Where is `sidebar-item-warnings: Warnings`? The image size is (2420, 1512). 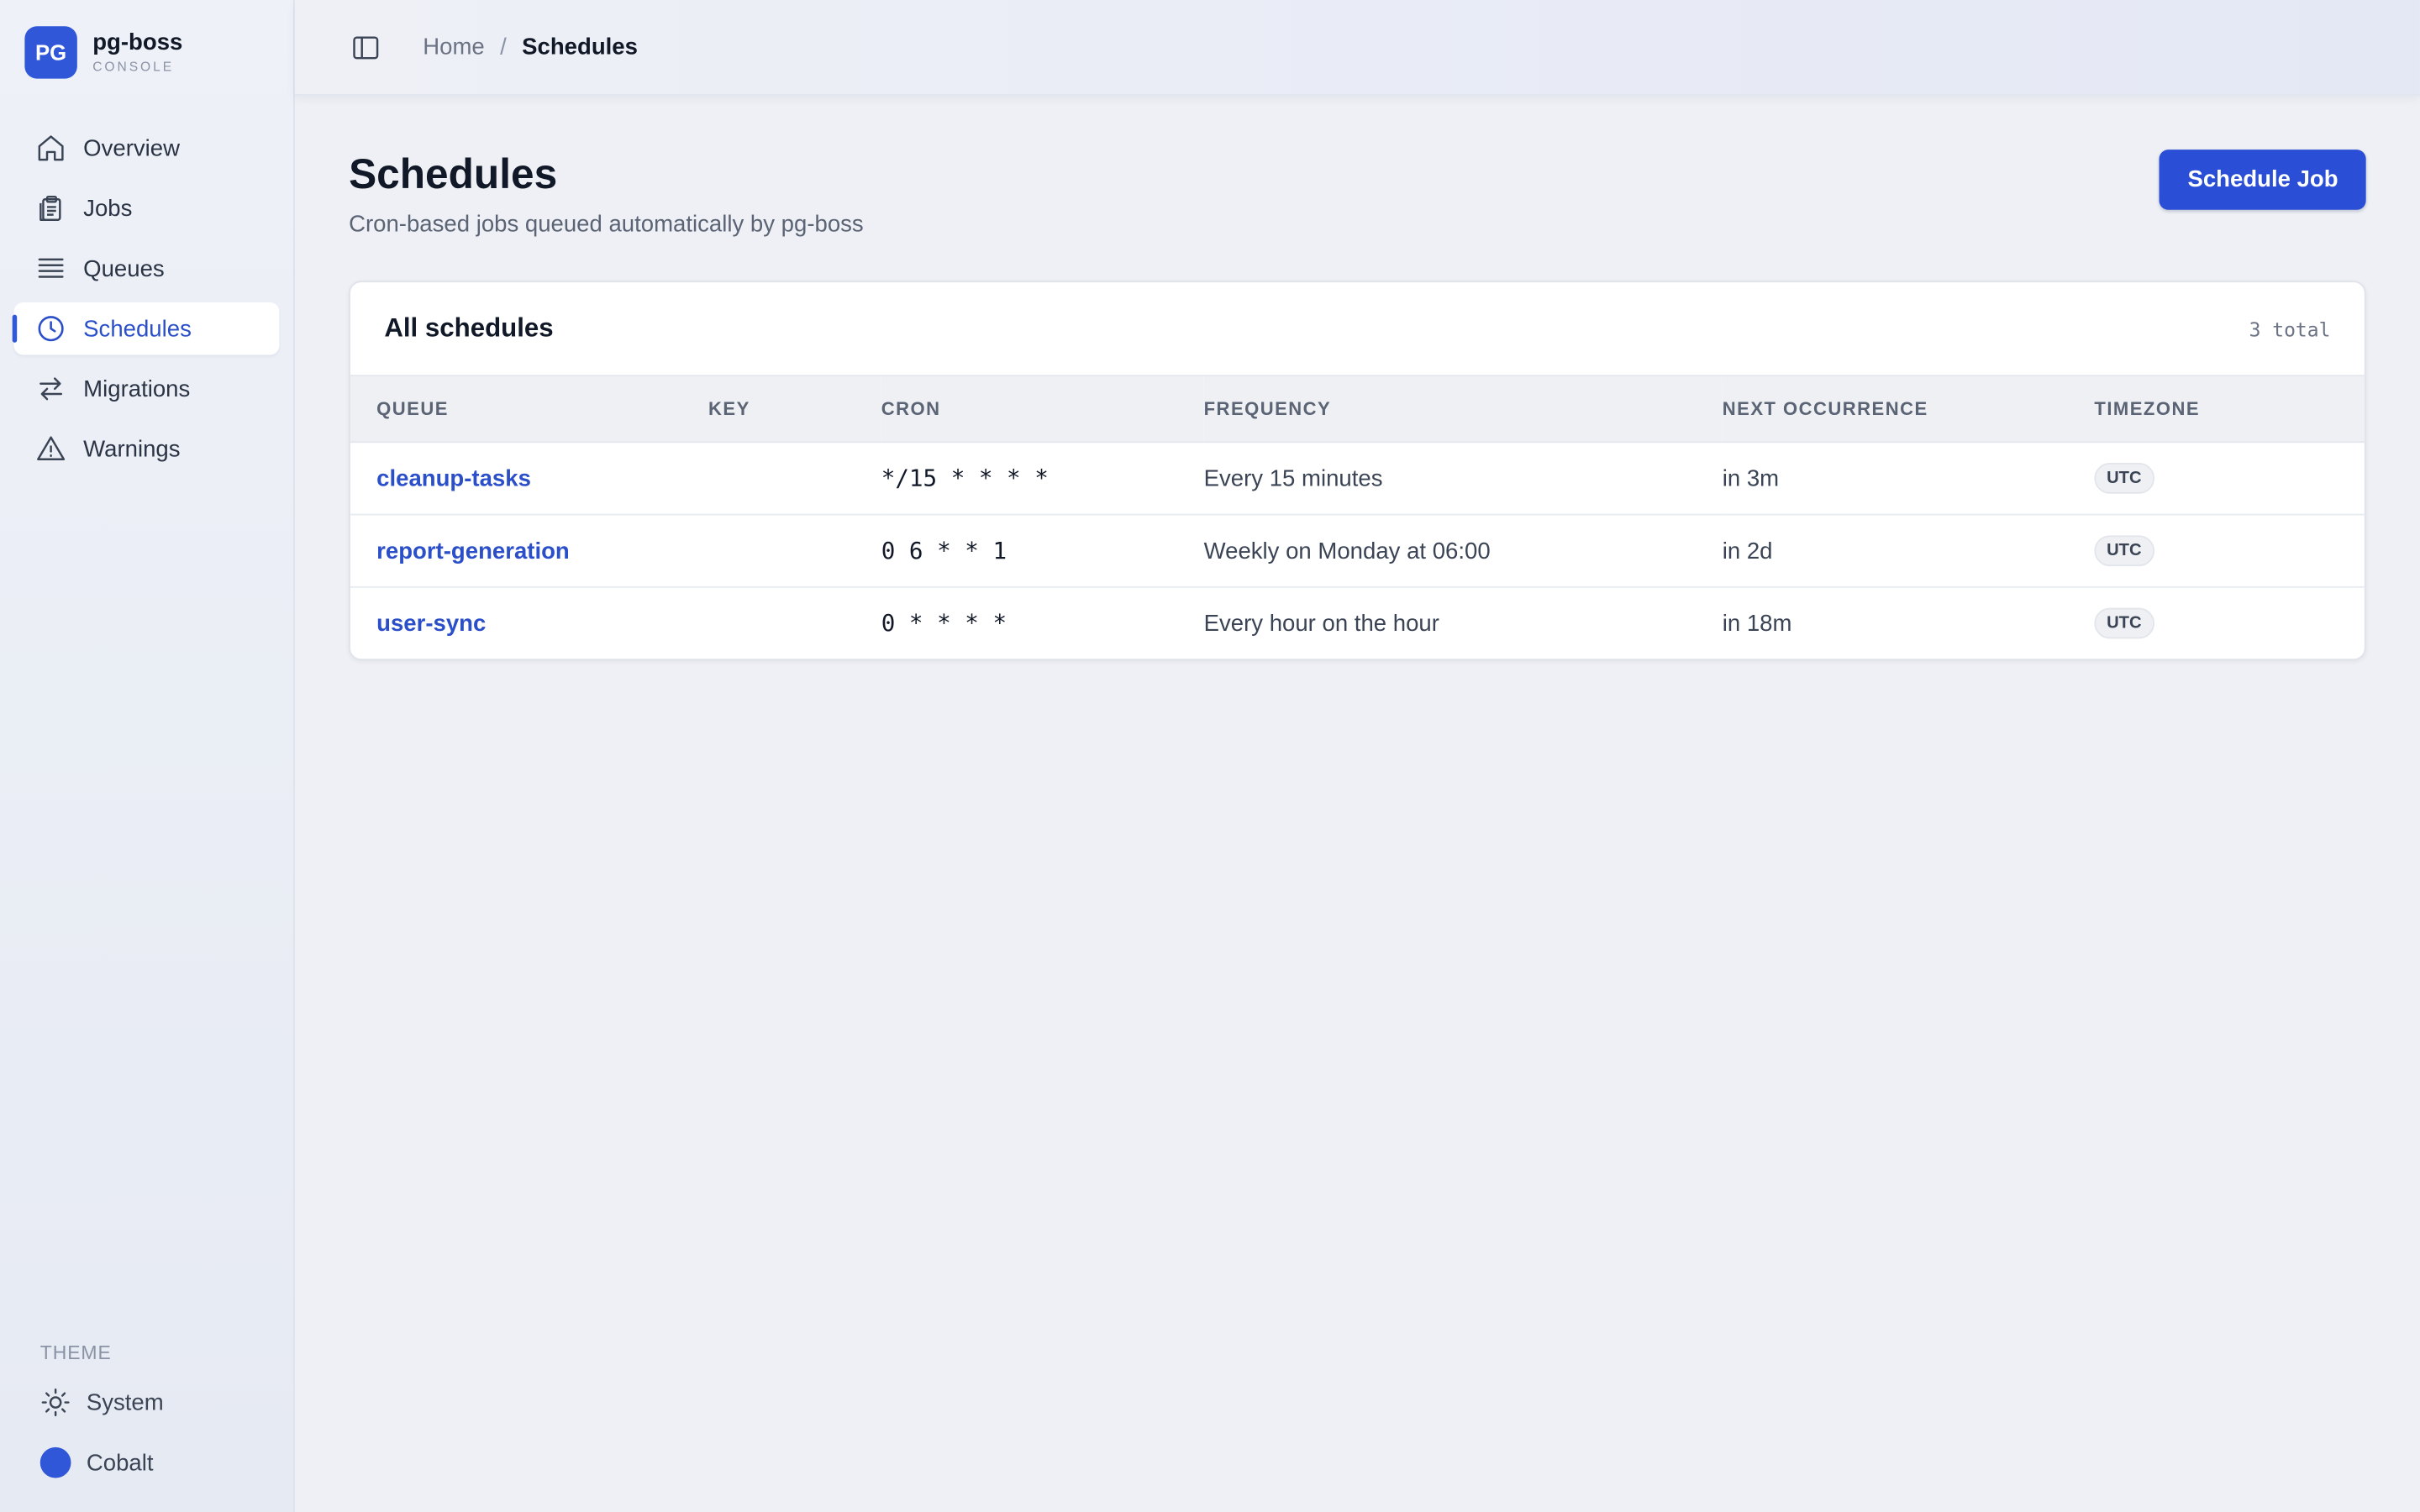
sidebar-item-warnings: Warnings is located at coordinates (147, 449).